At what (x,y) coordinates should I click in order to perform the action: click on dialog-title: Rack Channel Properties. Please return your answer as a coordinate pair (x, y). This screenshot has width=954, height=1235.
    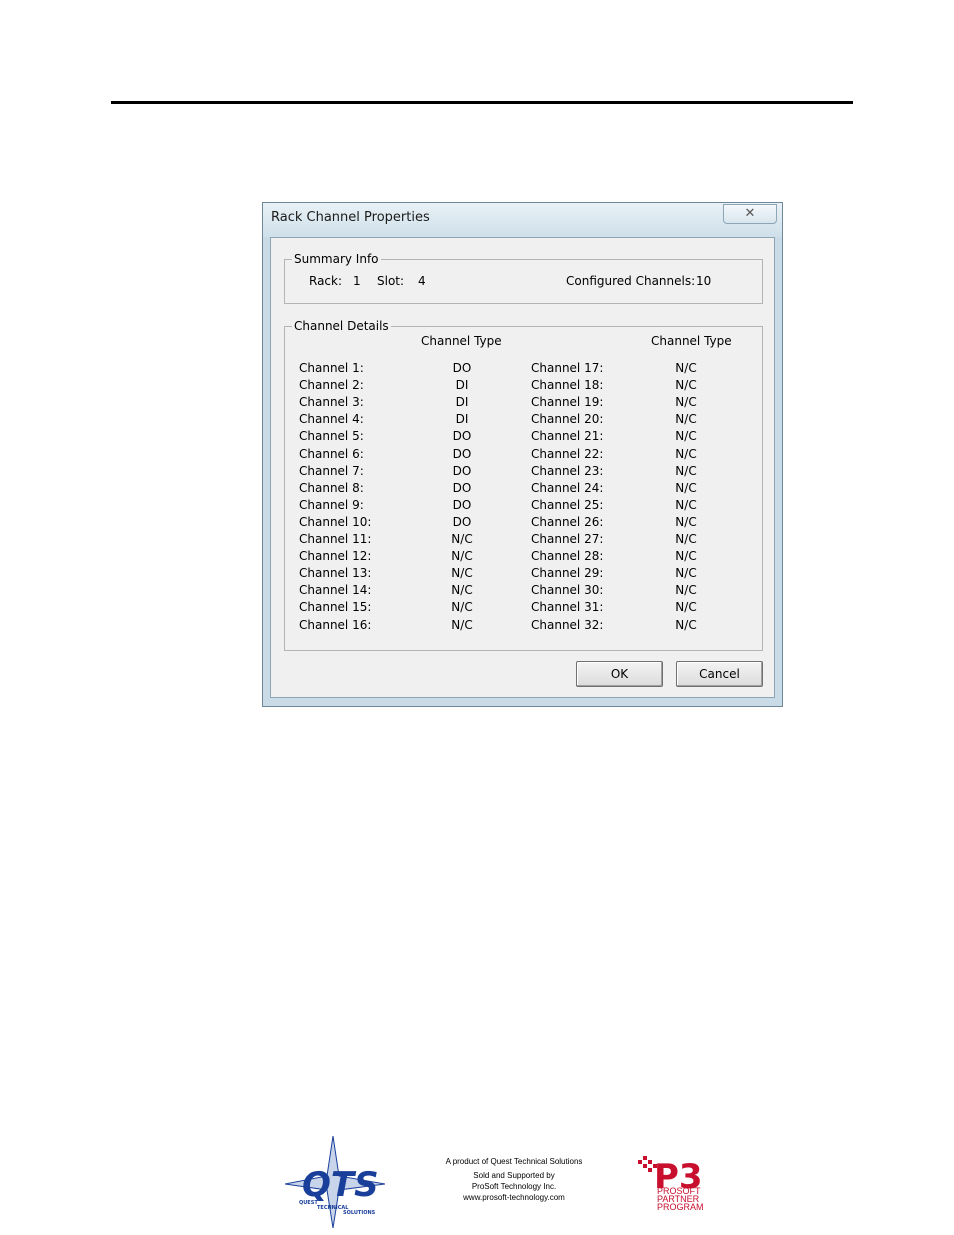
    Looking at the image, I should click on (350, 217).